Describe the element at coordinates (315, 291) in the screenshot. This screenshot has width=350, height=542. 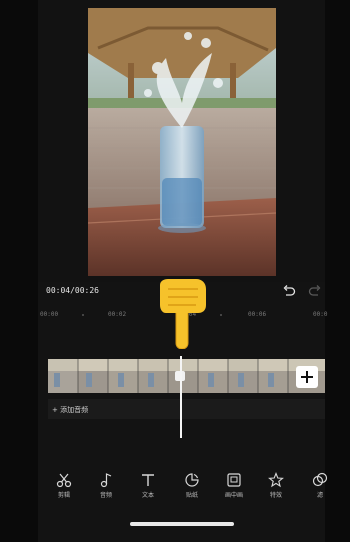
I see `redo-icon` at that location.